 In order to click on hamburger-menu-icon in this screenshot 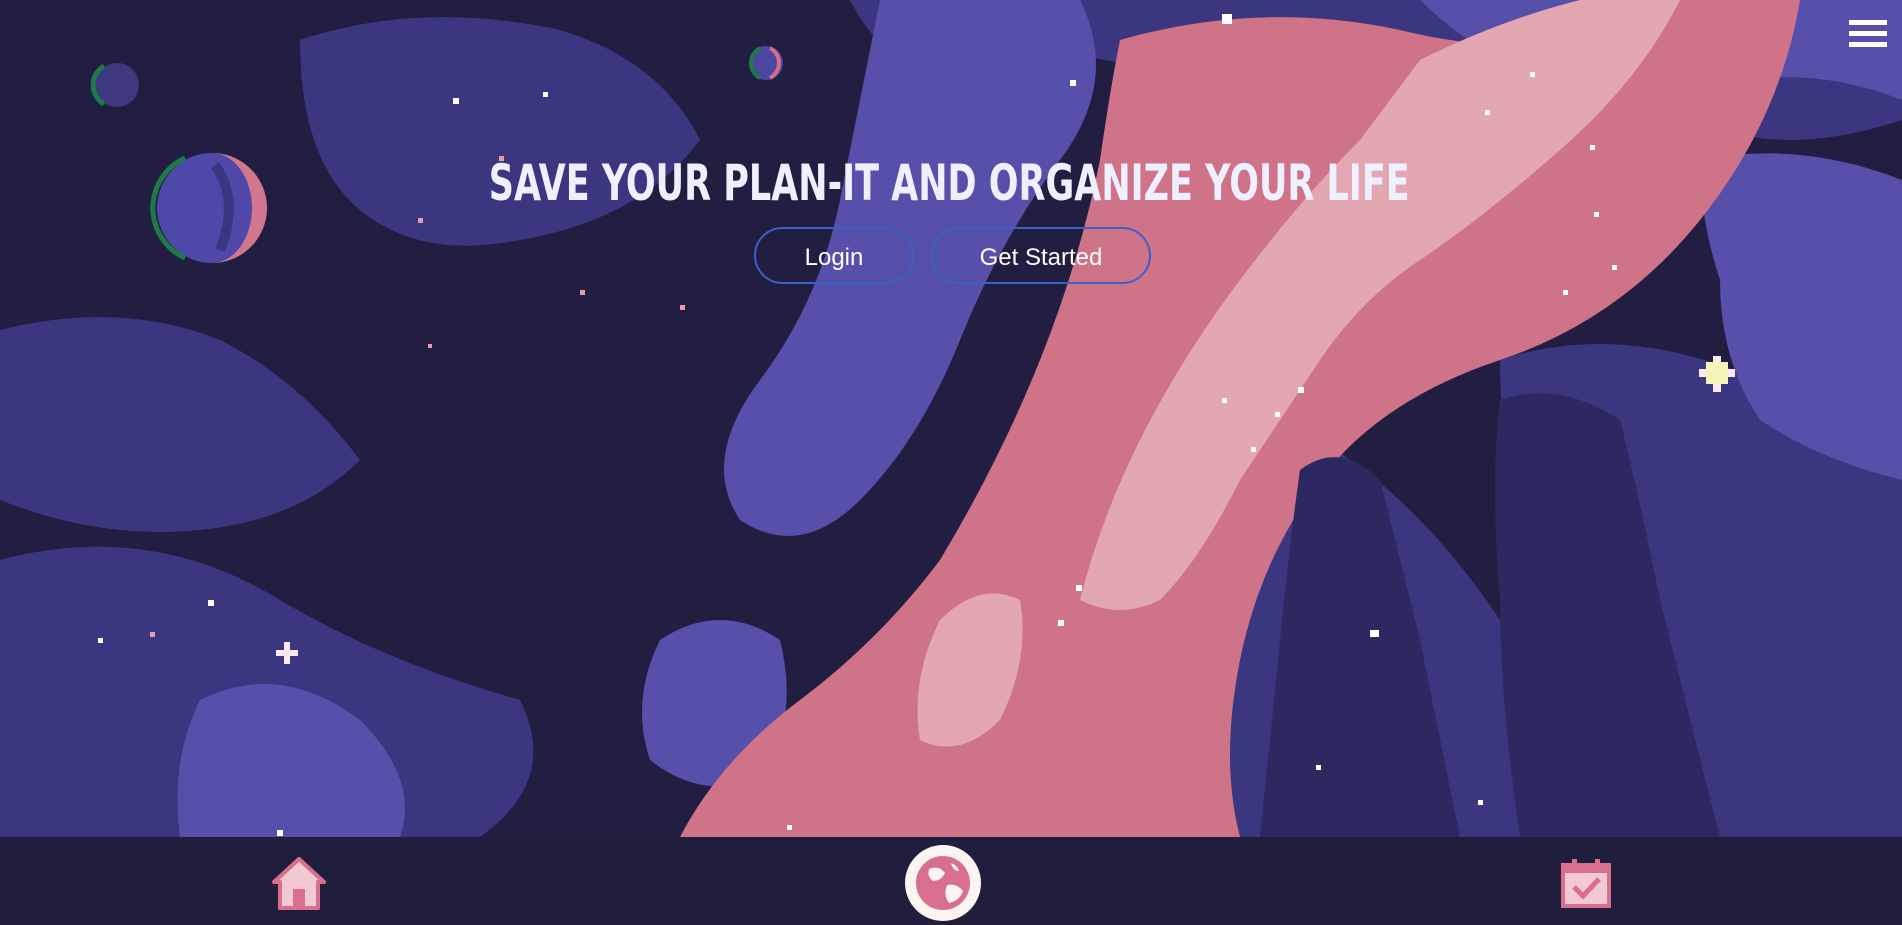, I will do `click(1868, 35)`.